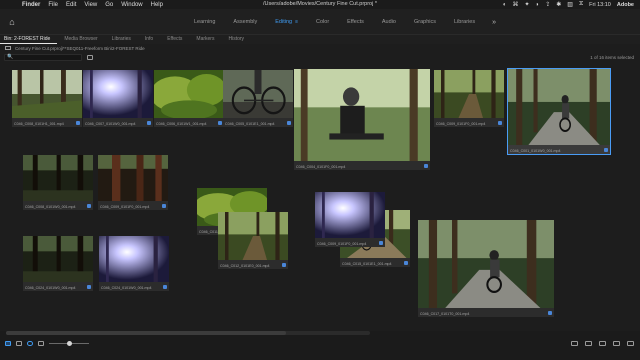 The width and height of the screenshot is (640, 360). I want to click on horizontal-scrollbar, so click(188, 333).